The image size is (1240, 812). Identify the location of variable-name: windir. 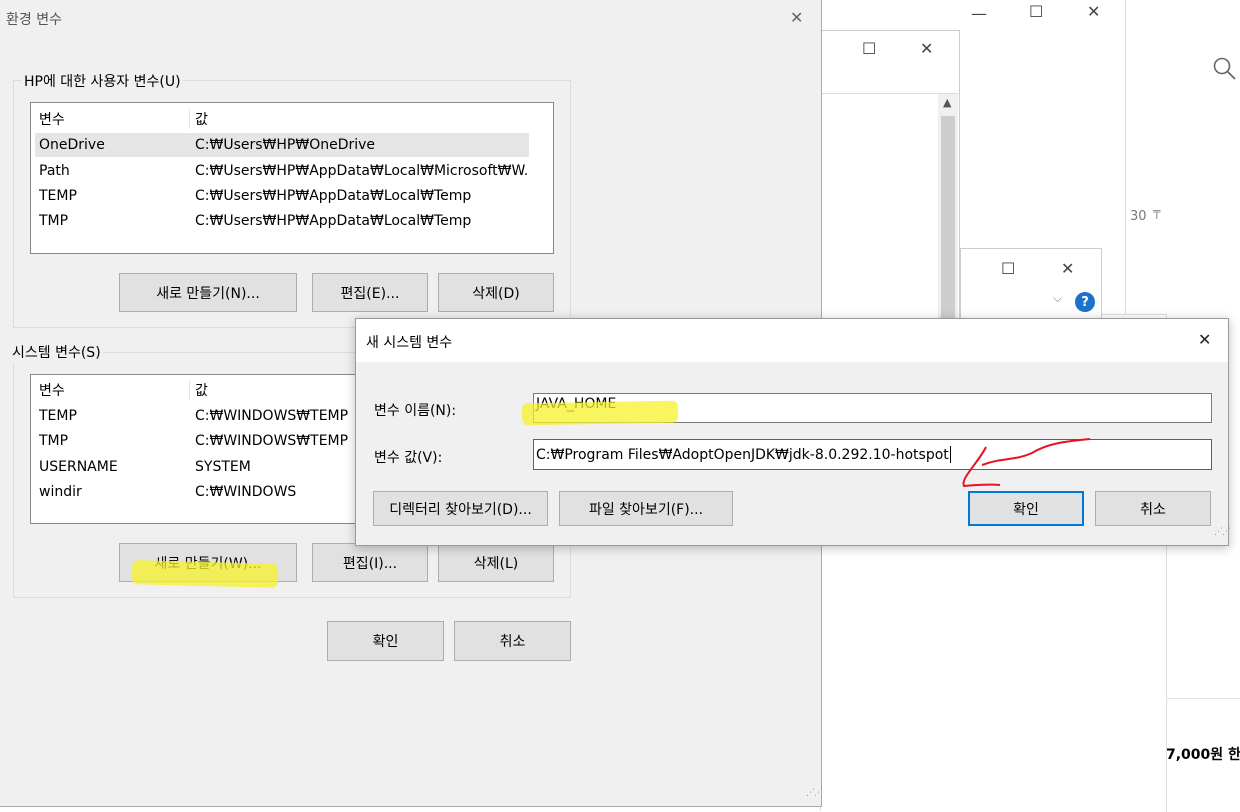
(60, 492).